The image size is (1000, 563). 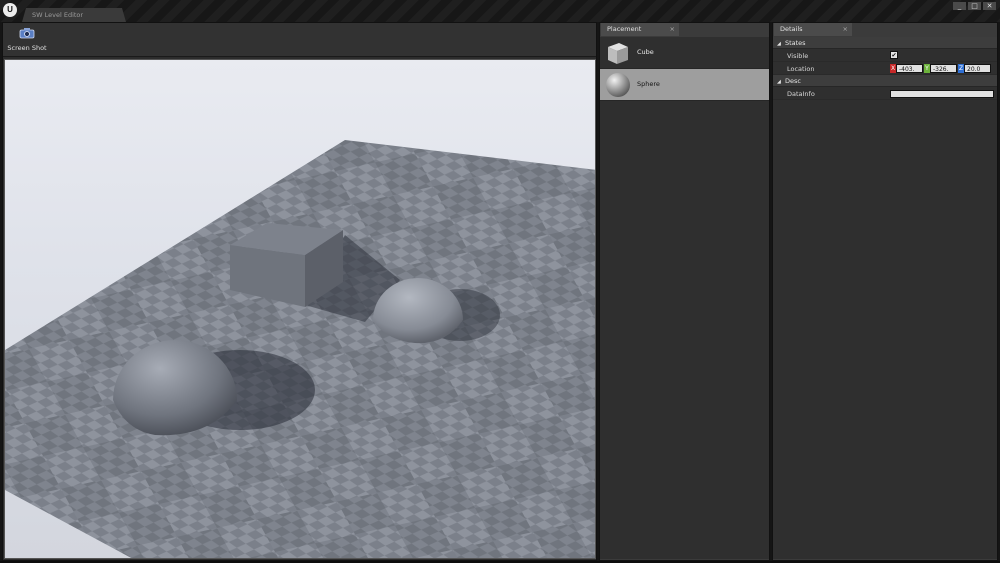 I want to click on tab-details-close-icon: ×, so click(x=845, y=29).